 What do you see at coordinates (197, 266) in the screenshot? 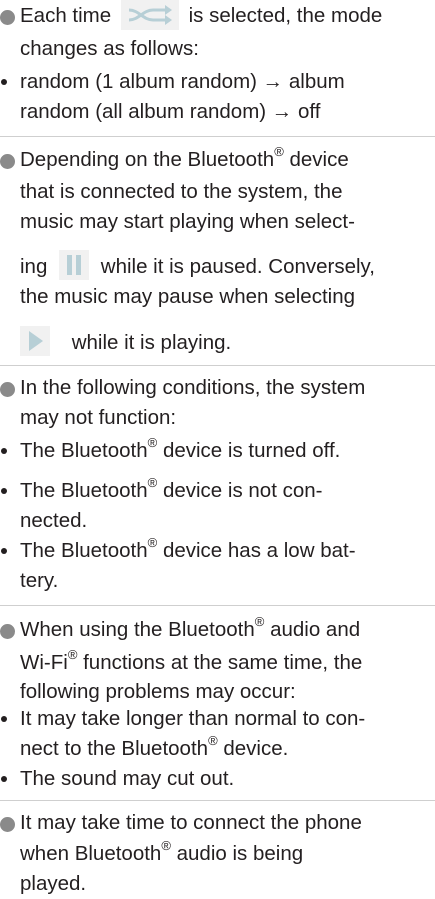
I see `text-line: ing while it is paused. Conversely,` at bounding box center [197, 266].